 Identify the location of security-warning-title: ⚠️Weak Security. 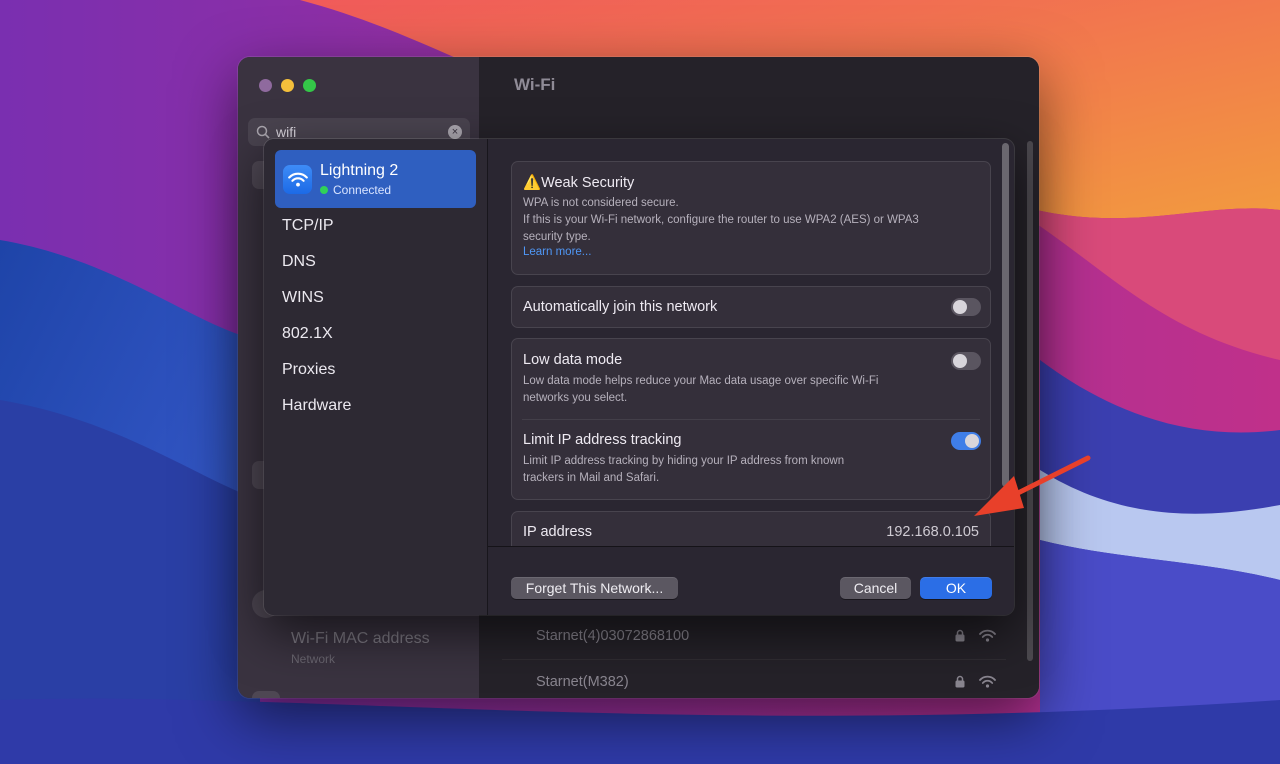
(579, 183).